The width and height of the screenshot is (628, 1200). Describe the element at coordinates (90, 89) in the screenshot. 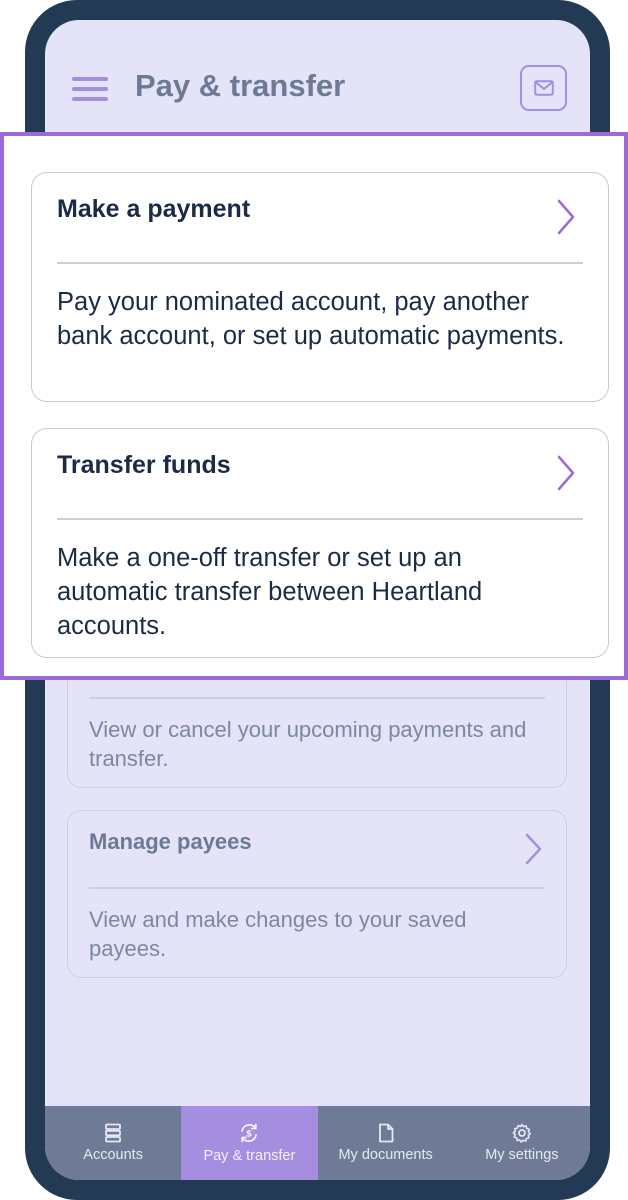

I see `hamburger-menu-icon` at that location.